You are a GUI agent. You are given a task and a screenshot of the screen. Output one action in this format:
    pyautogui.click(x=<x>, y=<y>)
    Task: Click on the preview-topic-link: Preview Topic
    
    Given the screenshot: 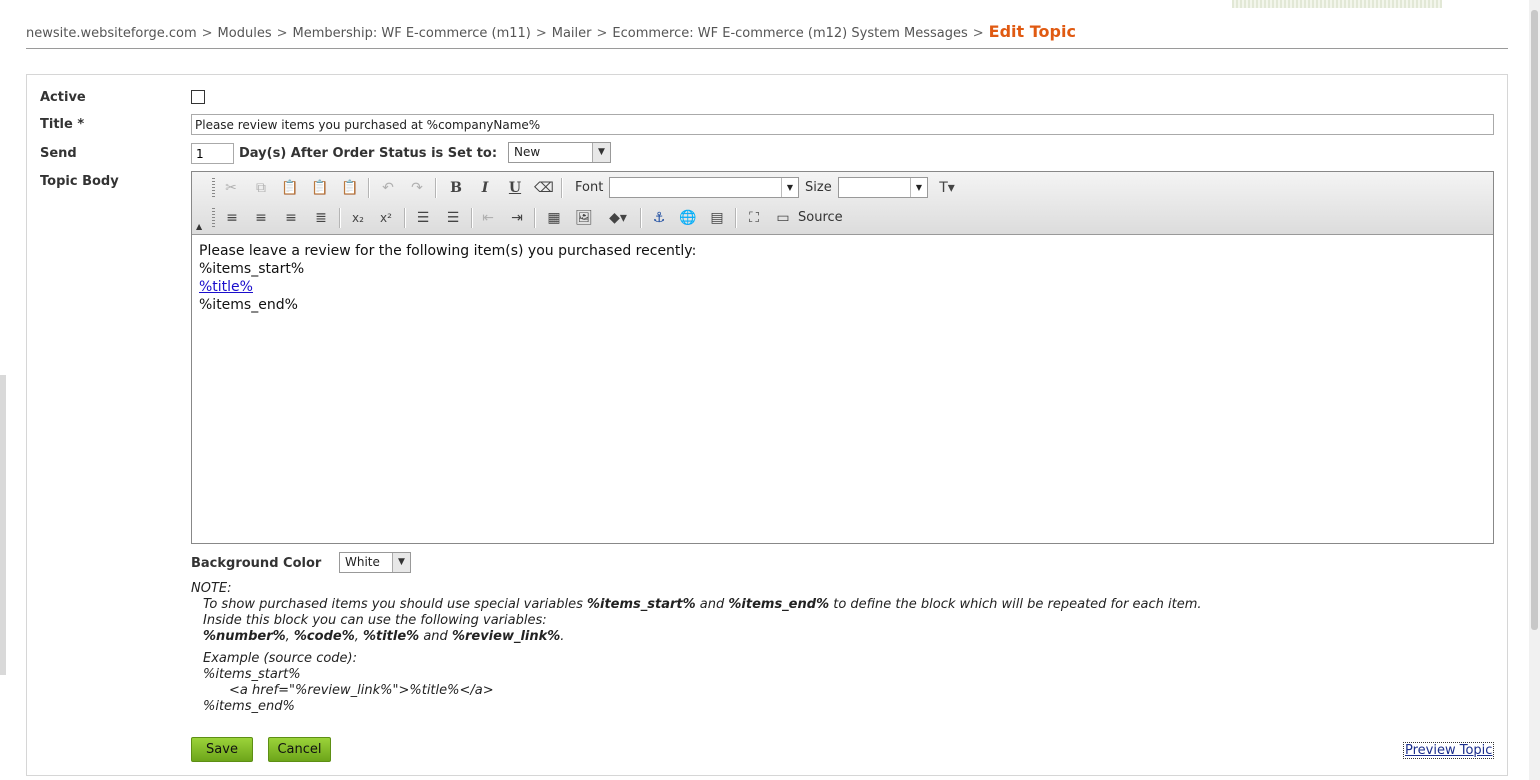 What is the action you would take?
    pyautogui.click(x=1449, y=750)
    